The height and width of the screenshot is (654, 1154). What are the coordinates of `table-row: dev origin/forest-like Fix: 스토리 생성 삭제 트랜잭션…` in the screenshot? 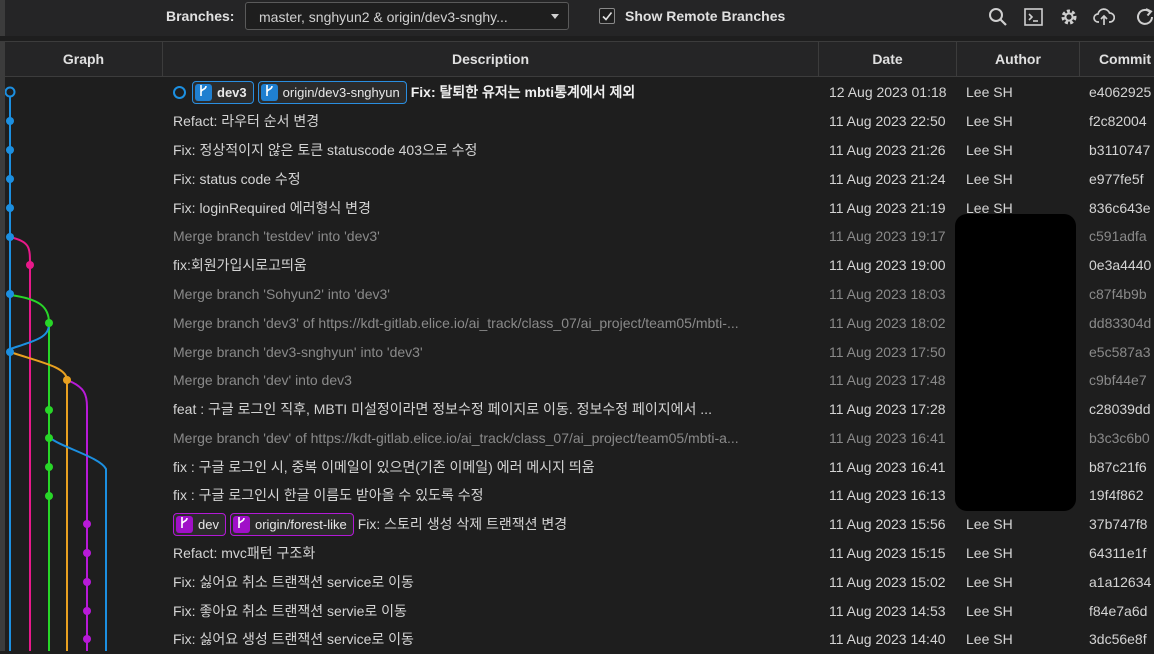 It's located at (579, 524).